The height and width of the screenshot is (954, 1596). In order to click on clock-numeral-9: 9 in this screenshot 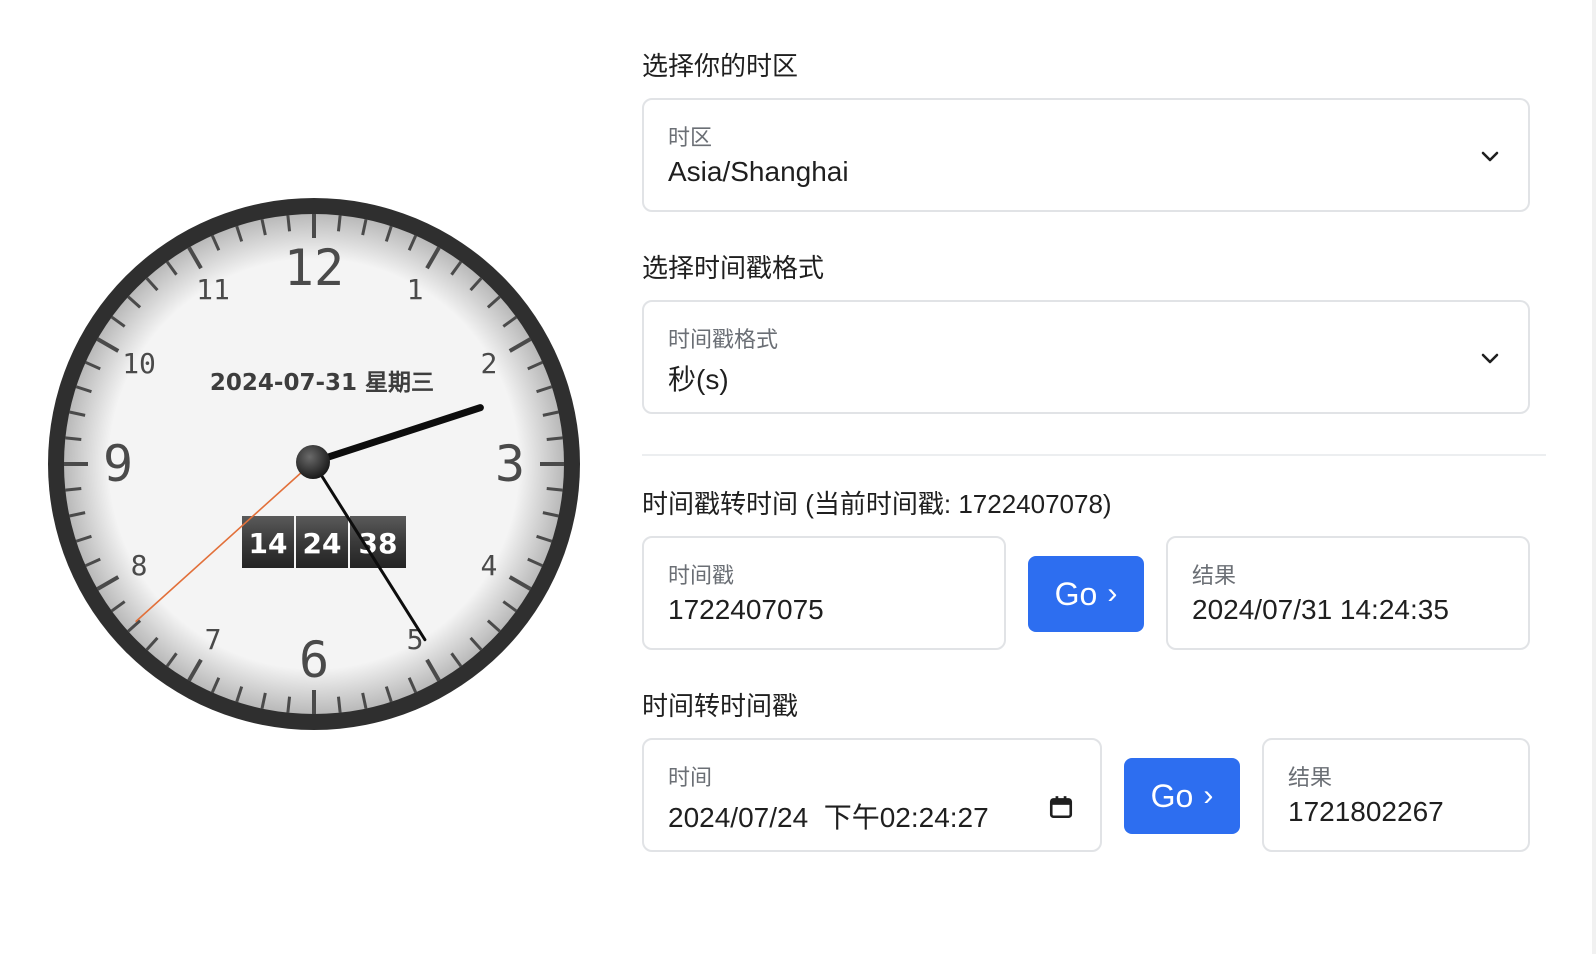, I will do `click(118, 464)`.